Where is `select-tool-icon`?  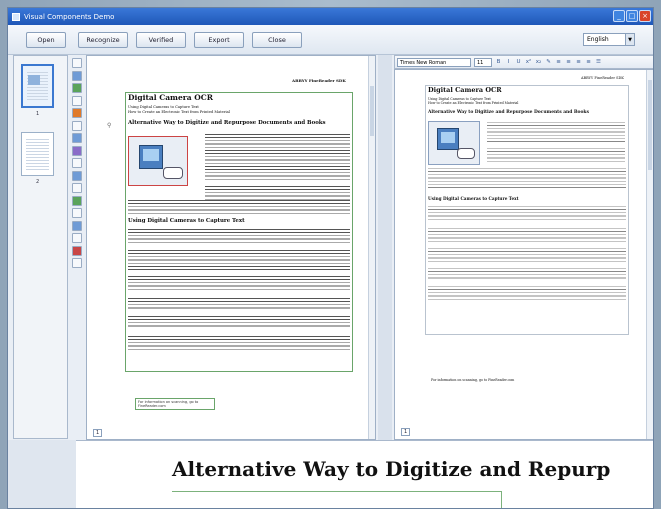
select-tool-icon is located at coordinates (77, 63).